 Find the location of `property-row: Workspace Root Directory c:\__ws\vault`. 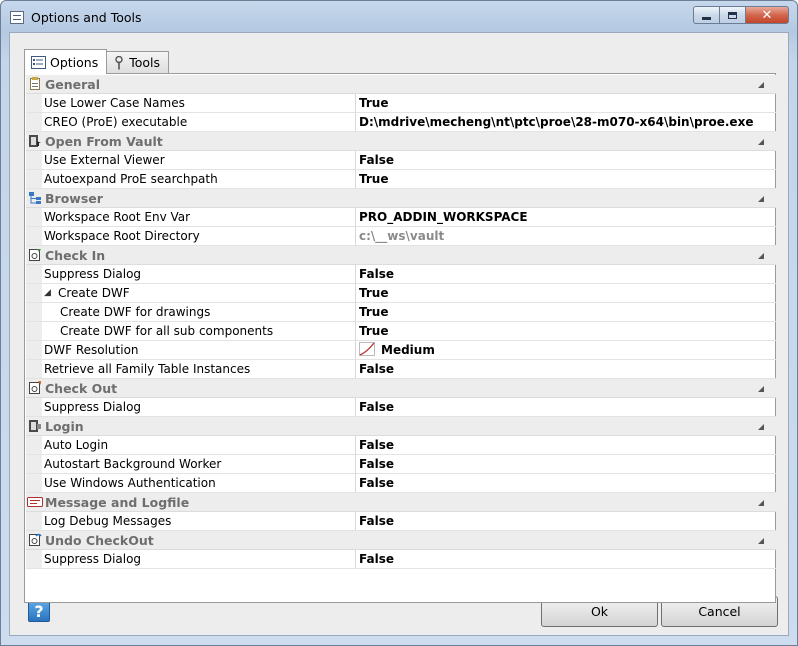

property-row: Workspace Root Directory c:\__ws\vault is located at coordinates (401, 236).